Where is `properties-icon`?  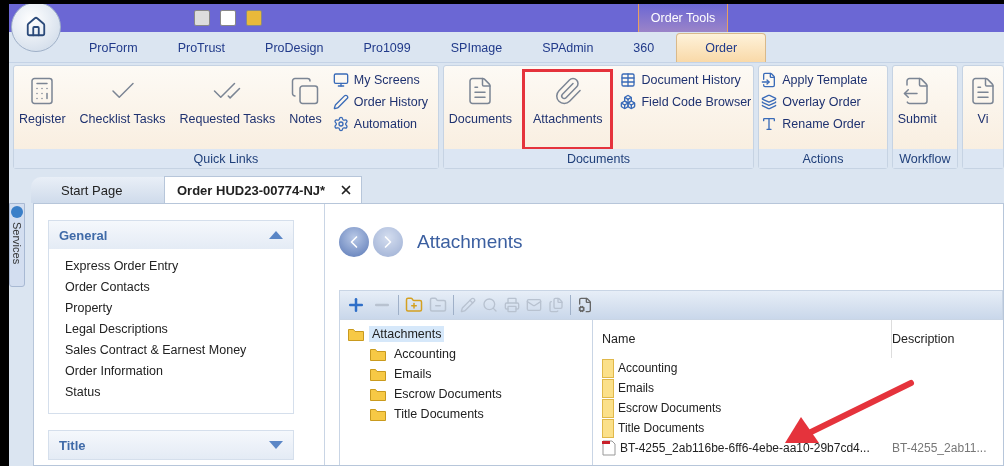
properties-icon is located at coordinates (585, 305).